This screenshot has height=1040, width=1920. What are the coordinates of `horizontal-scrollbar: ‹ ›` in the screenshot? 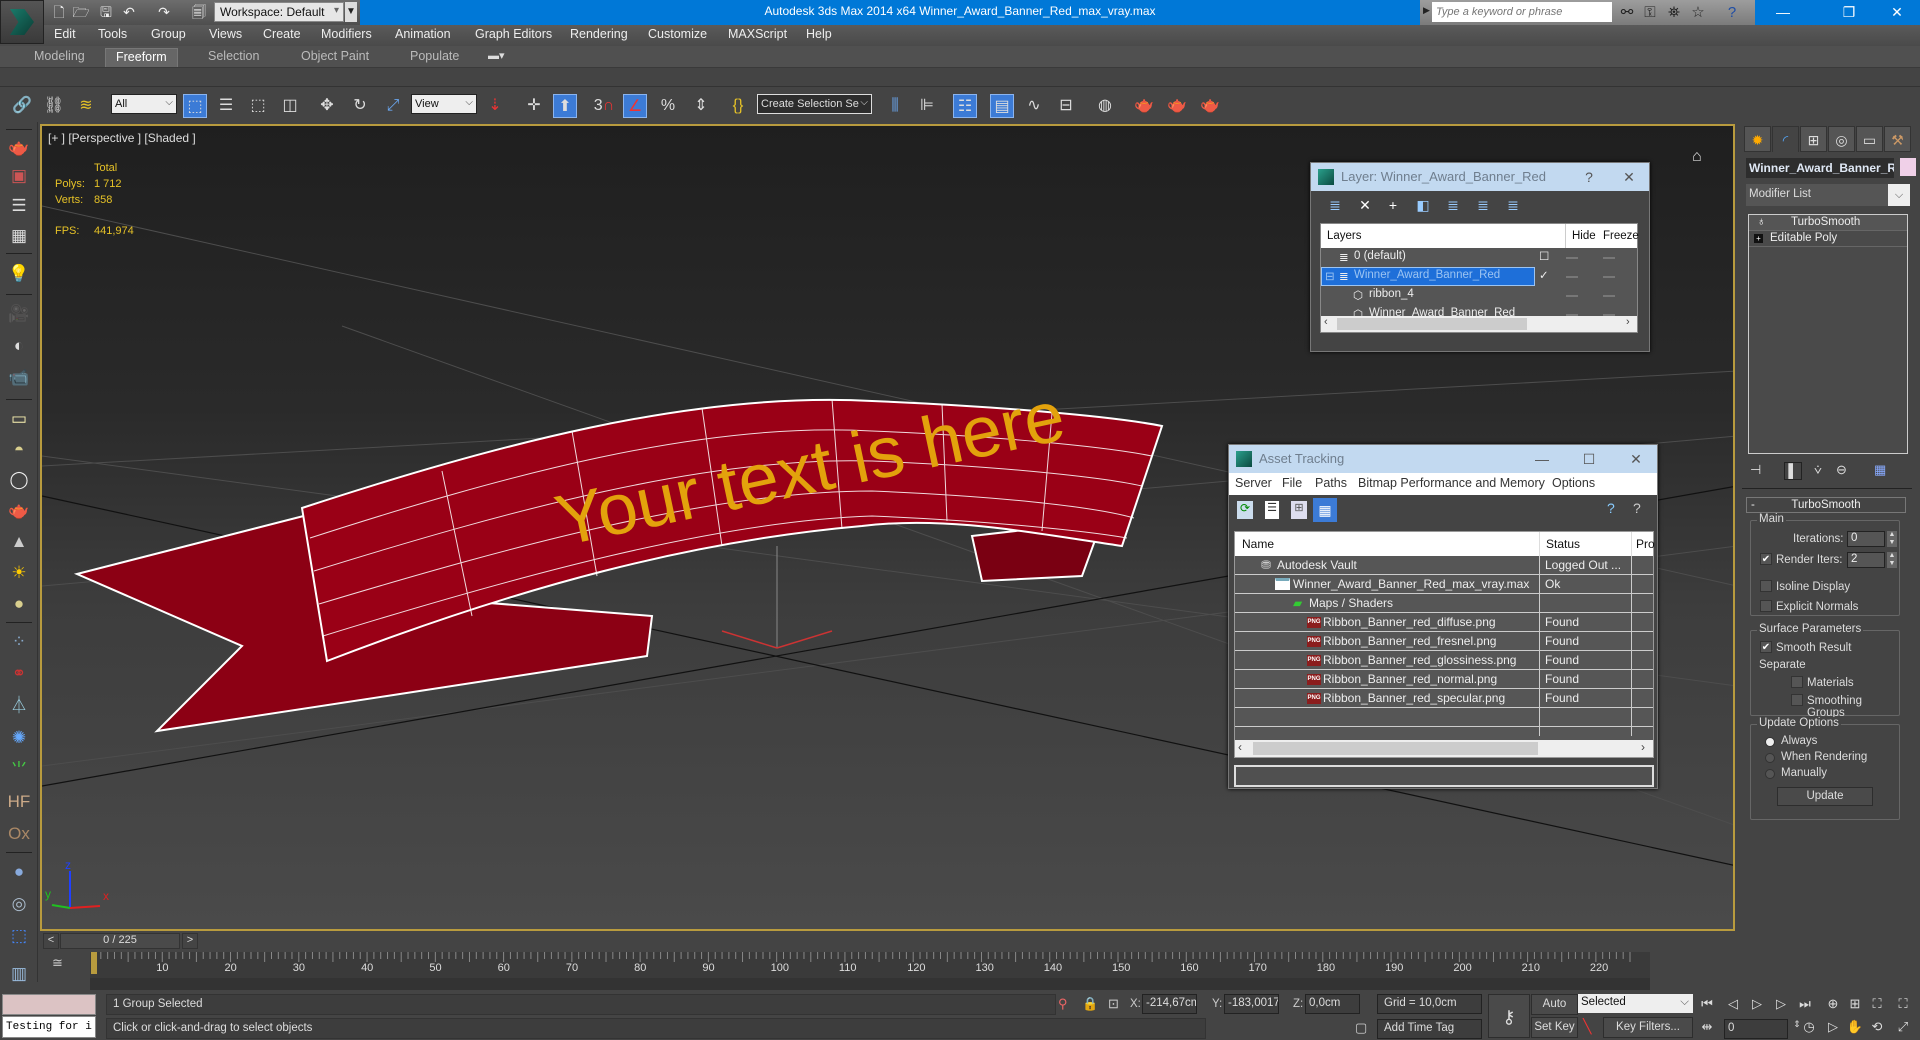 It's located at (1444, 748).